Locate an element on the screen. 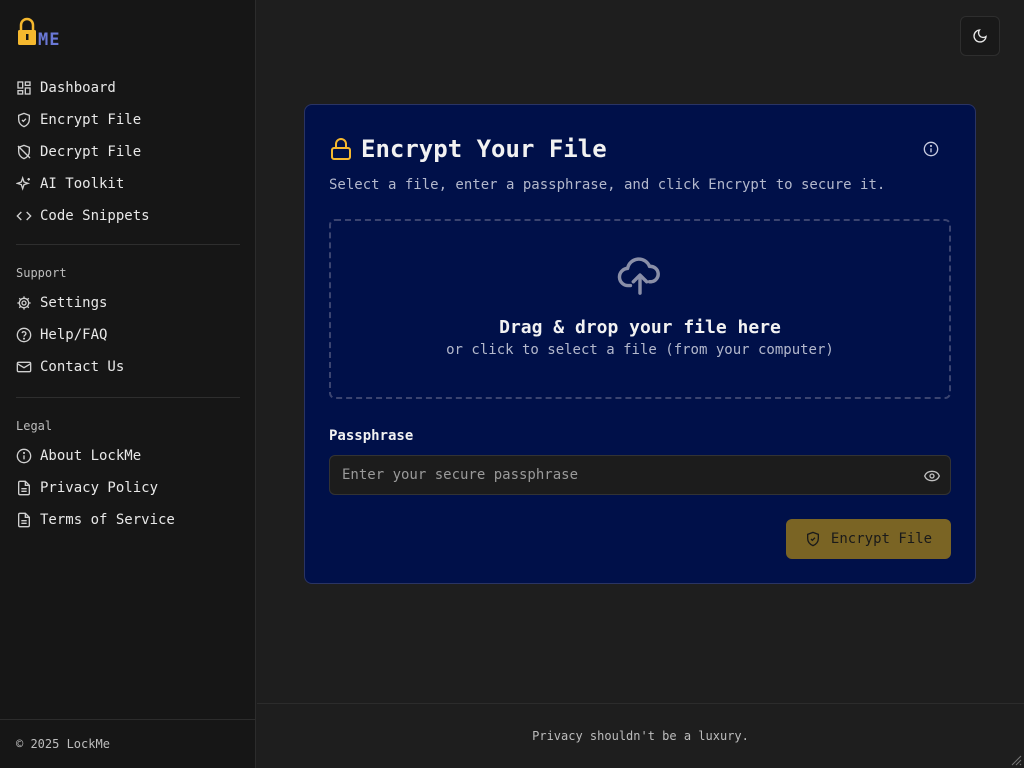 The width and height of the screenshot is (1024, 768). sidebar-copyright: © 2025 LockMe is located at coordinates (128, 743).